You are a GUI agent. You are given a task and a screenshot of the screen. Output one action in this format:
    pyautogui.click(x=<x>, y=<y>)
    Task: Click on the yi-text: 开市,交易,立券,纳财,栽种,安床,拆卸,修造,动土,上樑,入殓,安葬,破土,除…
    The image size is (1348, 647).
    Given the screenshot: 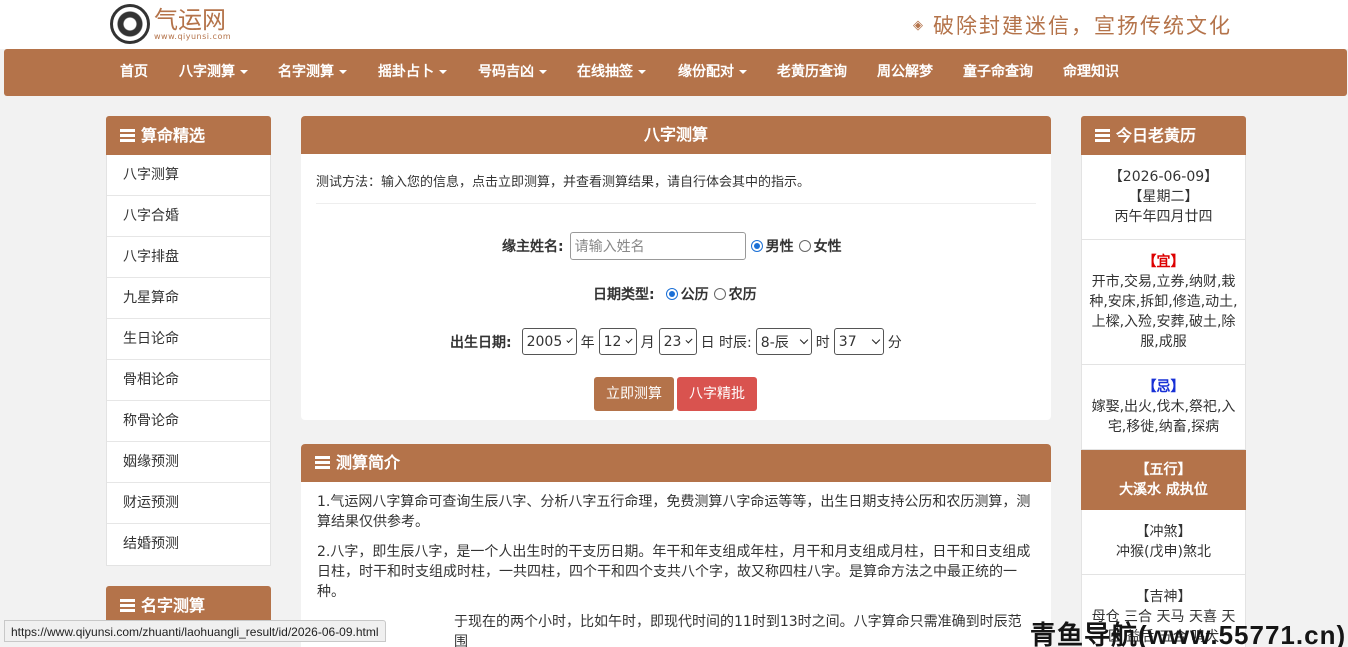 What is the action you would take?
    pyautogui.click(x=1163, y=312)
    